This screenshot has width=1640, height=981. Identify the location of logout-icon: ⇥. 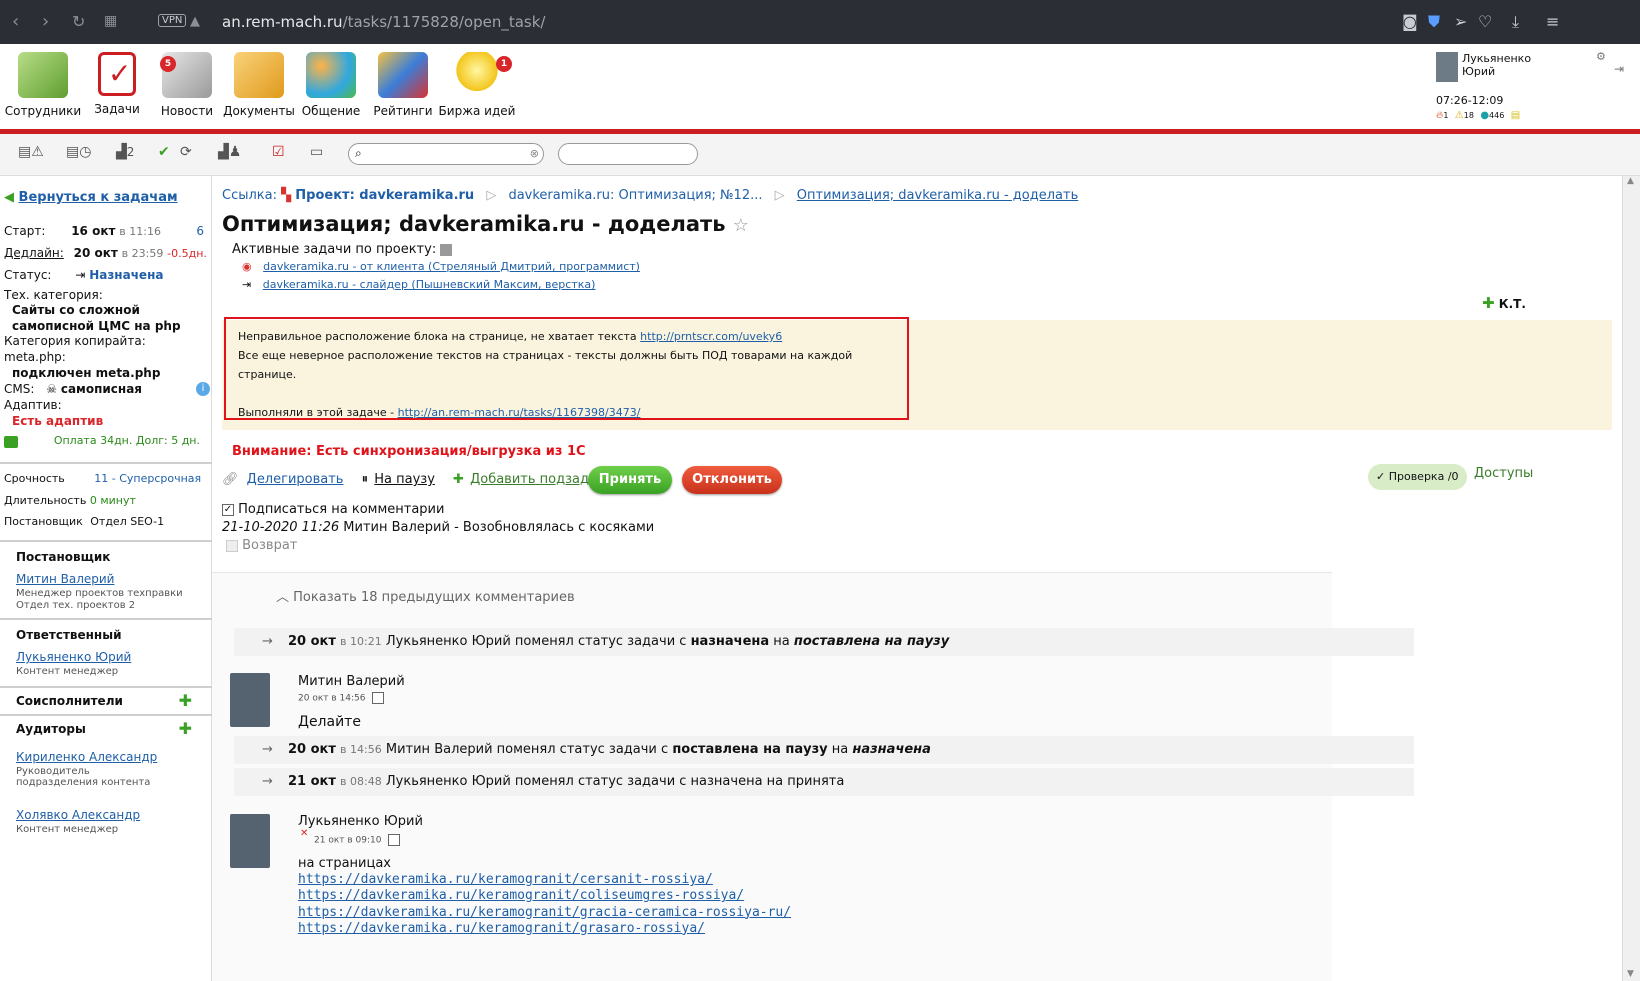
(1619, 69).